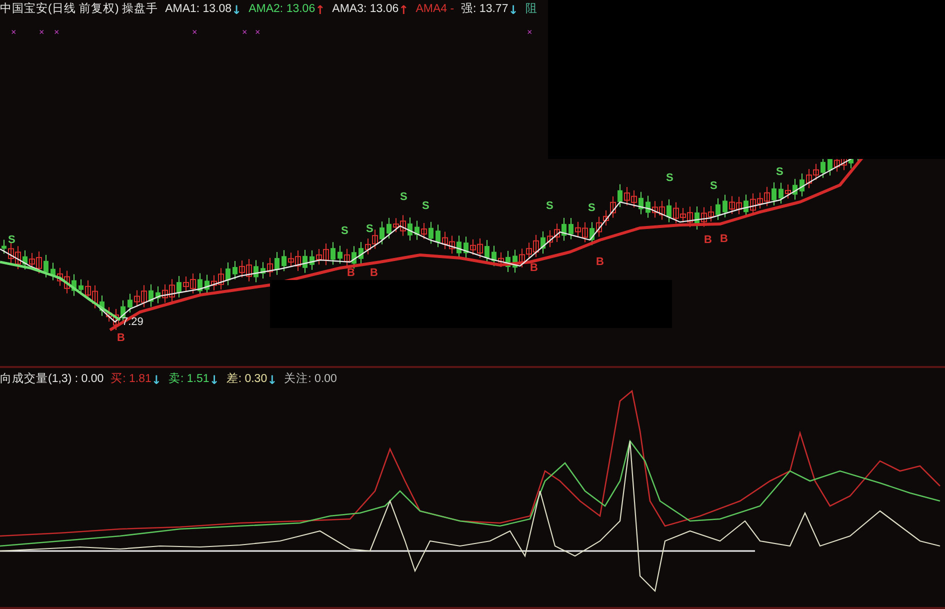  Describe the element at coordinates (435, 10) in the screenshot. I see `indicator-value: AMA4 -` at that location.